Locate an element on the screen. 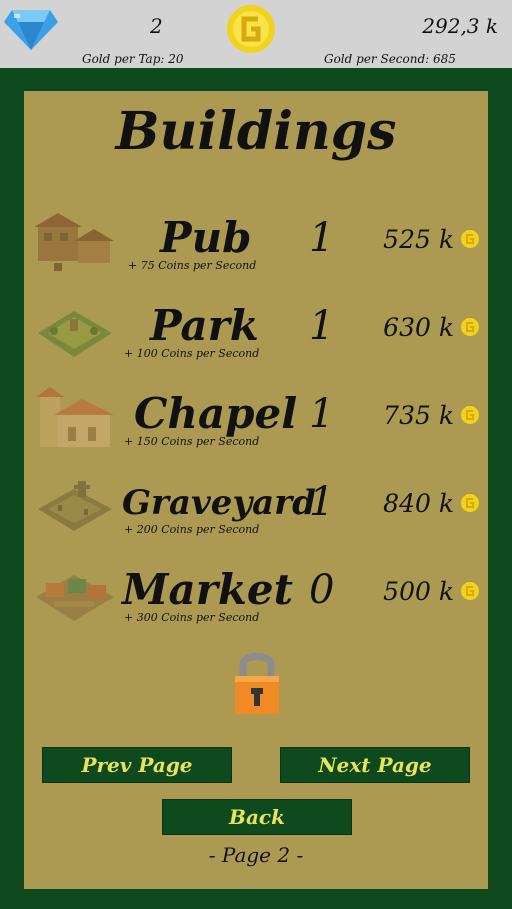  building-row-graveyard: Graveyard + 200 Coins per Second 1 840 k is located at coordinates (256, 518).